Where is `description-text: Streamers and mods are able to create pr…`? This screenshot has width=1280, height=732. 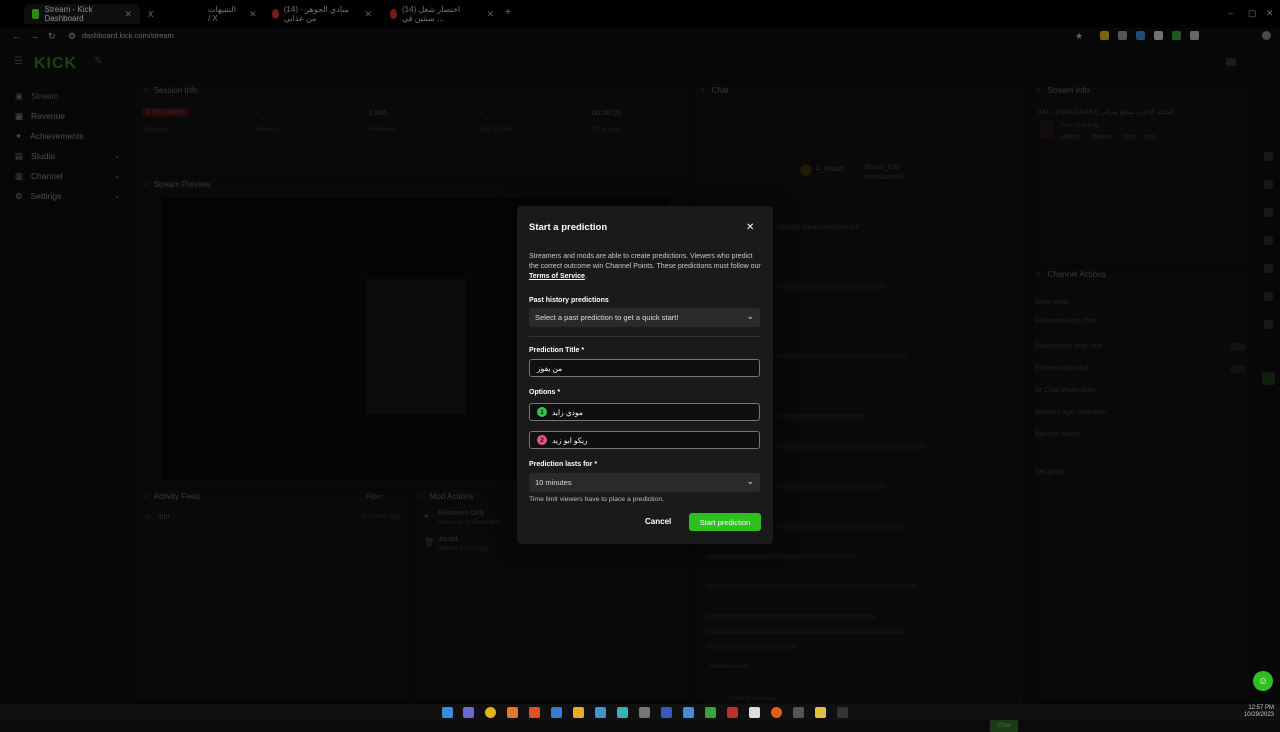
description-text: Streamers and mods are able to create pr… is located at coordinates (645, 261).